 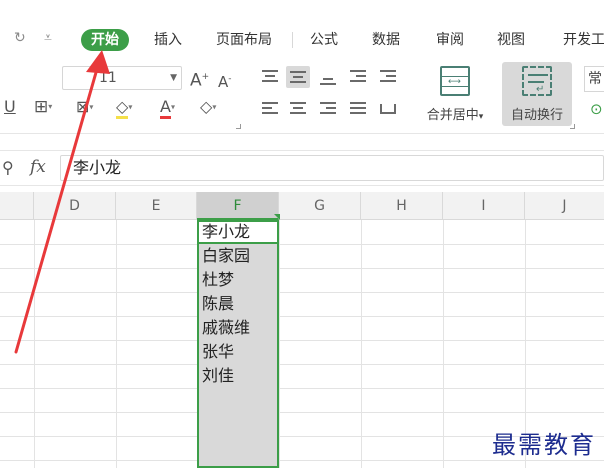 I want to click on merge-cells-icon: ⟷, so click(x=455, y=81).